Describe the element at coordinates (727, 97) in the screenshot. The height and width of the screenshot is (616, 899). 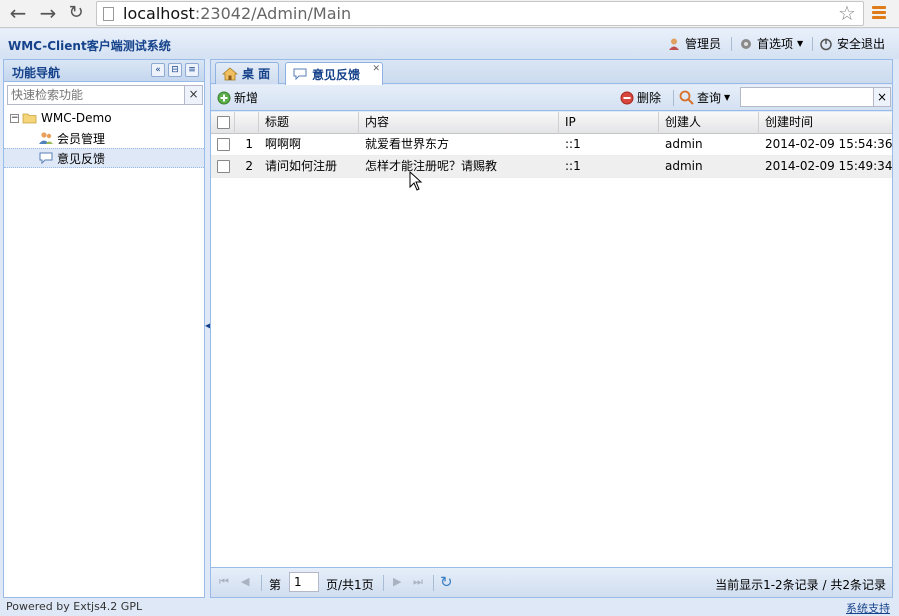
I see `chevron-down-icon: ▼` at that location.